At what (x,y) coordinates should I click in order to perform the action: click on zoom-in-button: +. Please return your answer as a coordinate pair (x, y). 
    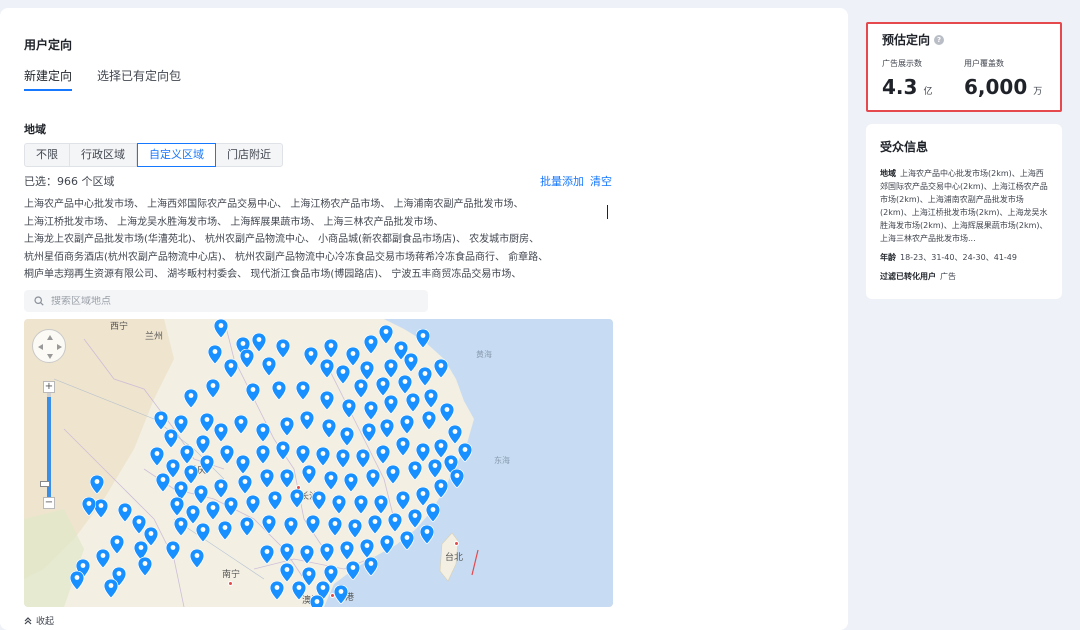
    Looking at the image, I should click on (49, 387).